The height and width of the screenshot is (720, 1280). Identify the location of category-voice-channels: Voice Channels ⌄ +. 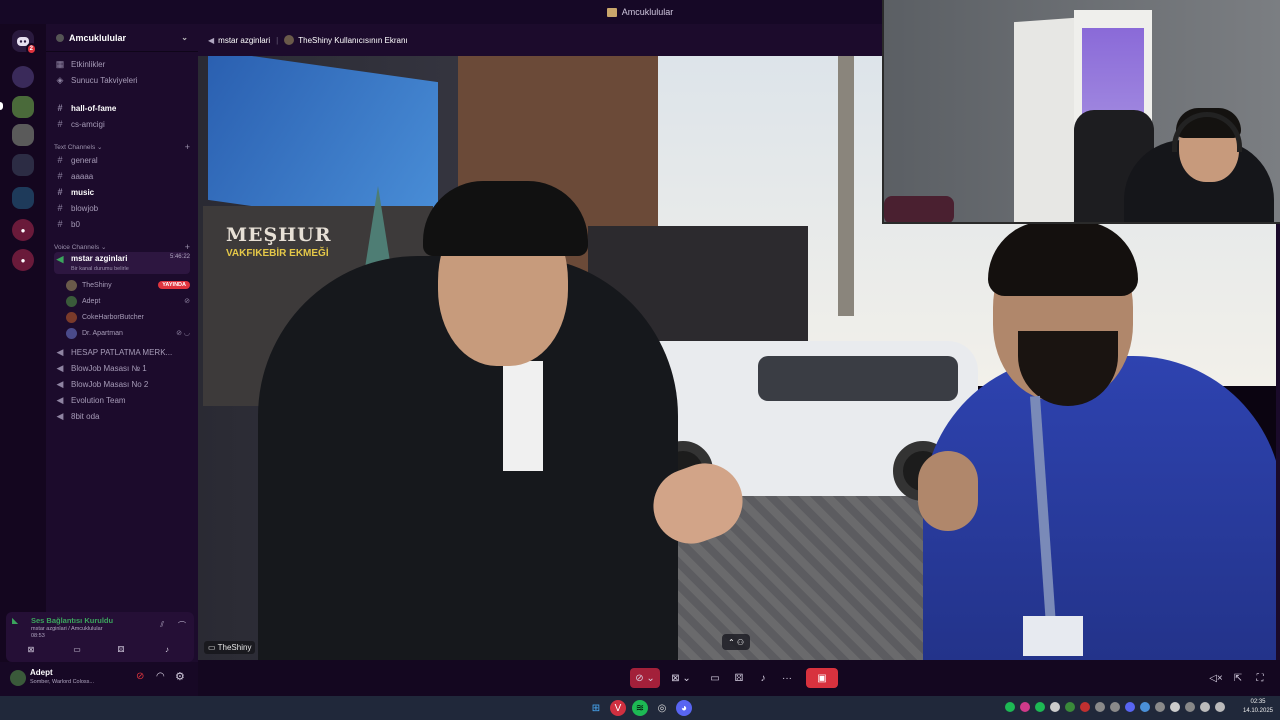
(122, 247).